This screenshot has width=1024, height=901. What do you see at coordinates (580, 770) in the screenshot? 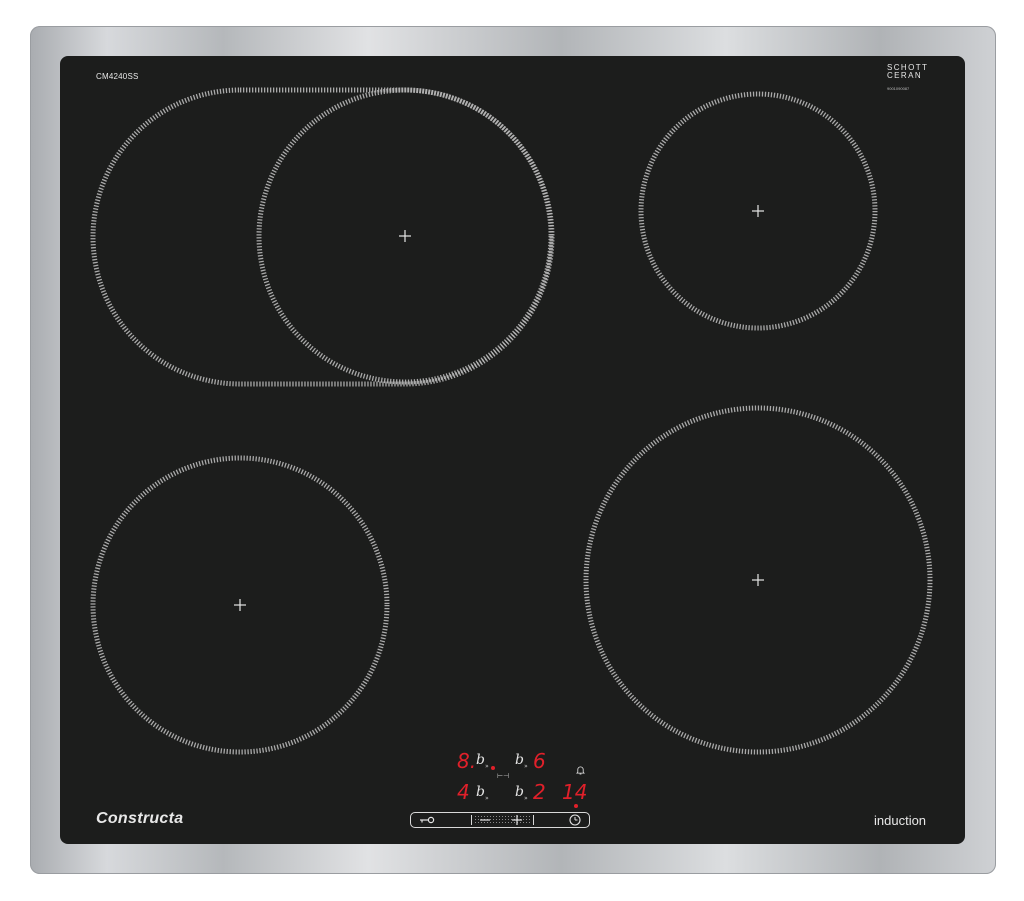
I see `bell-icon` at bounding box center [580, 770].